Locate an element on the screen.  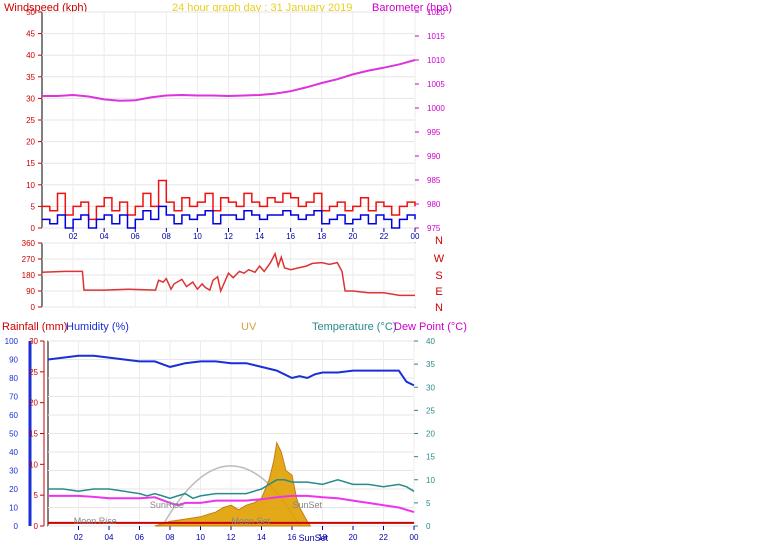
windspeed-tick-label: 35 is located at coordinates (30, 77).